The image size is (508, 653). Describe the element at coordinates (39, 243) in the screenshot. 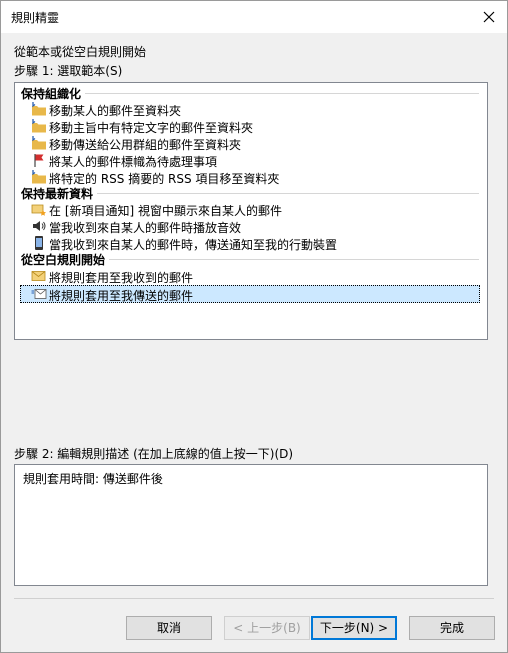

I see `mobile-device-icon` at that location.